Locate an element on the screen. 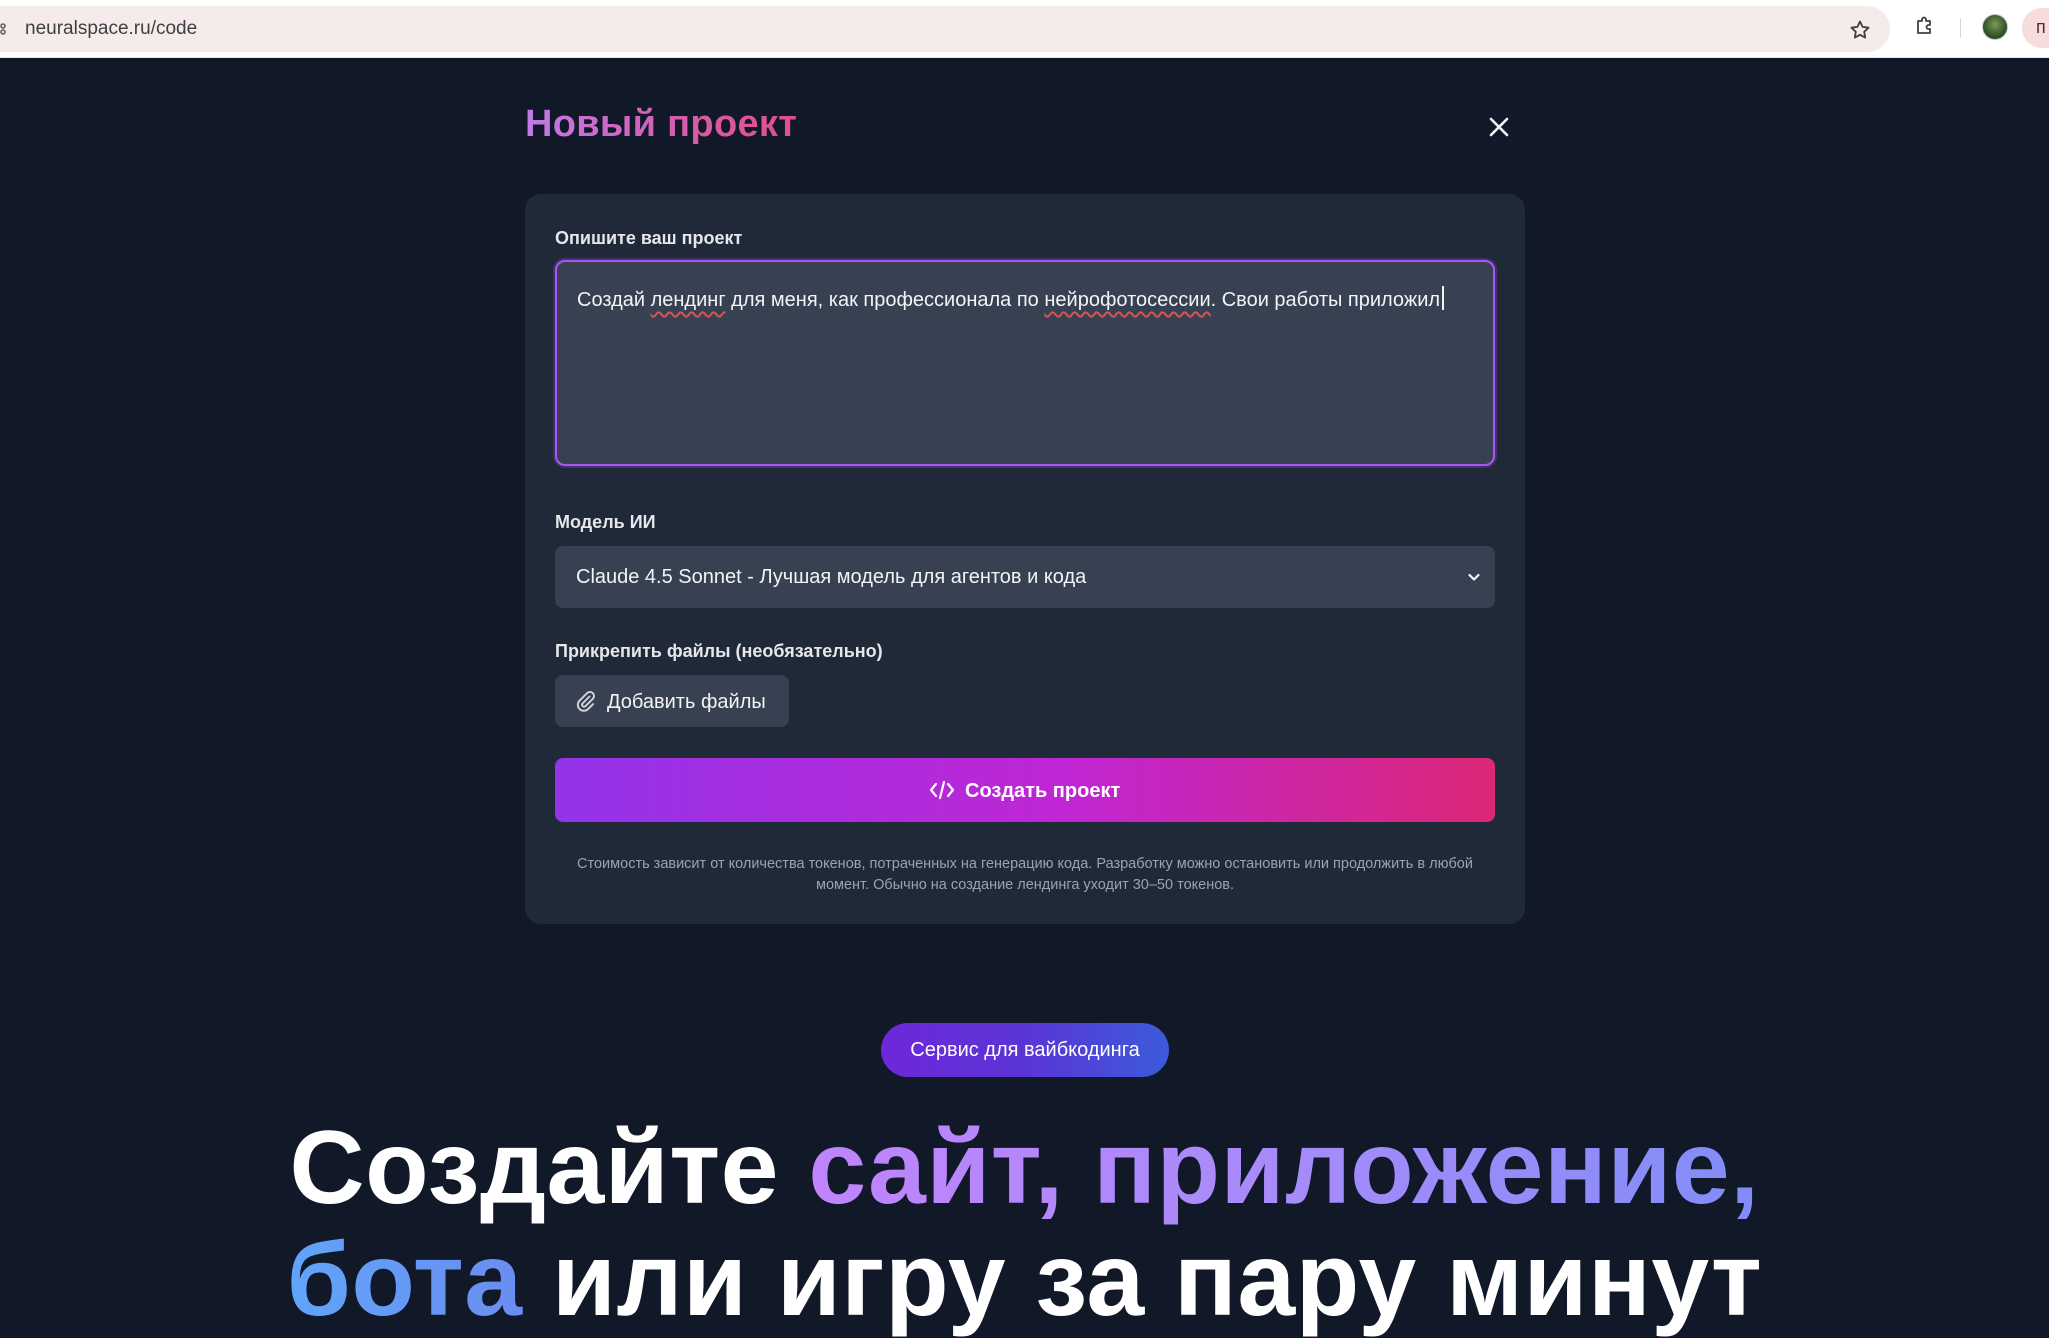 This screenshot has width=2049, height=1338. bookmark-star-icon is located at coordinates (1860, 30).